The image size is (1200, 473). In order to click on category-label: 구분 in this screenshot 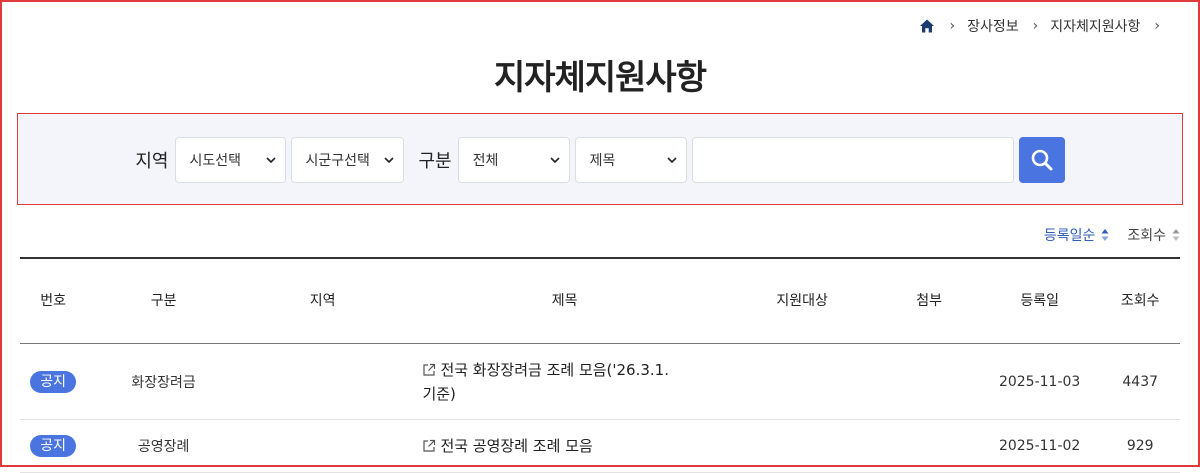, I will do `click(435, 161)`.